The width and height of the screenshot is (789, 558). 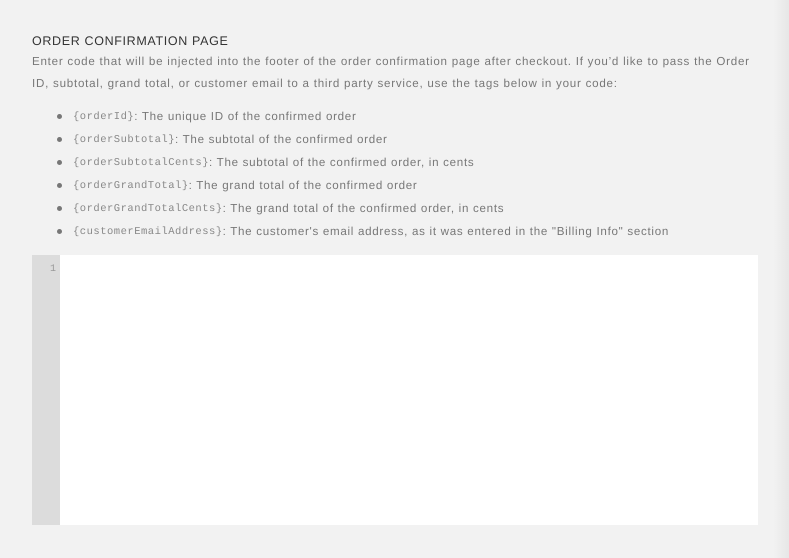 I want to click on code-tag: {orderId}, so click(x=103, y=116).